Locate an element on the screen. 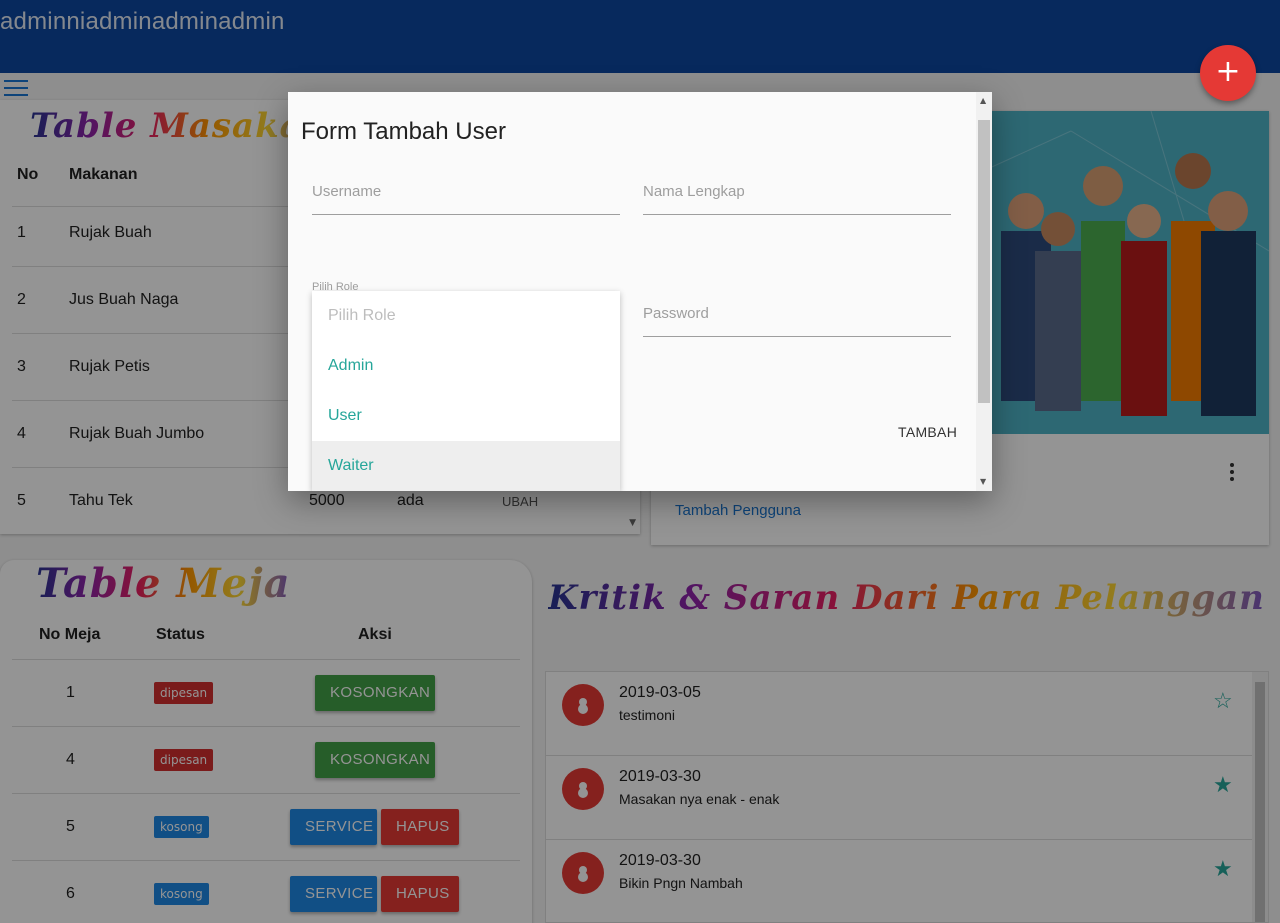 This screenshot has height=923, width=1280. password-field: Password is located at coordinates (797, 321).